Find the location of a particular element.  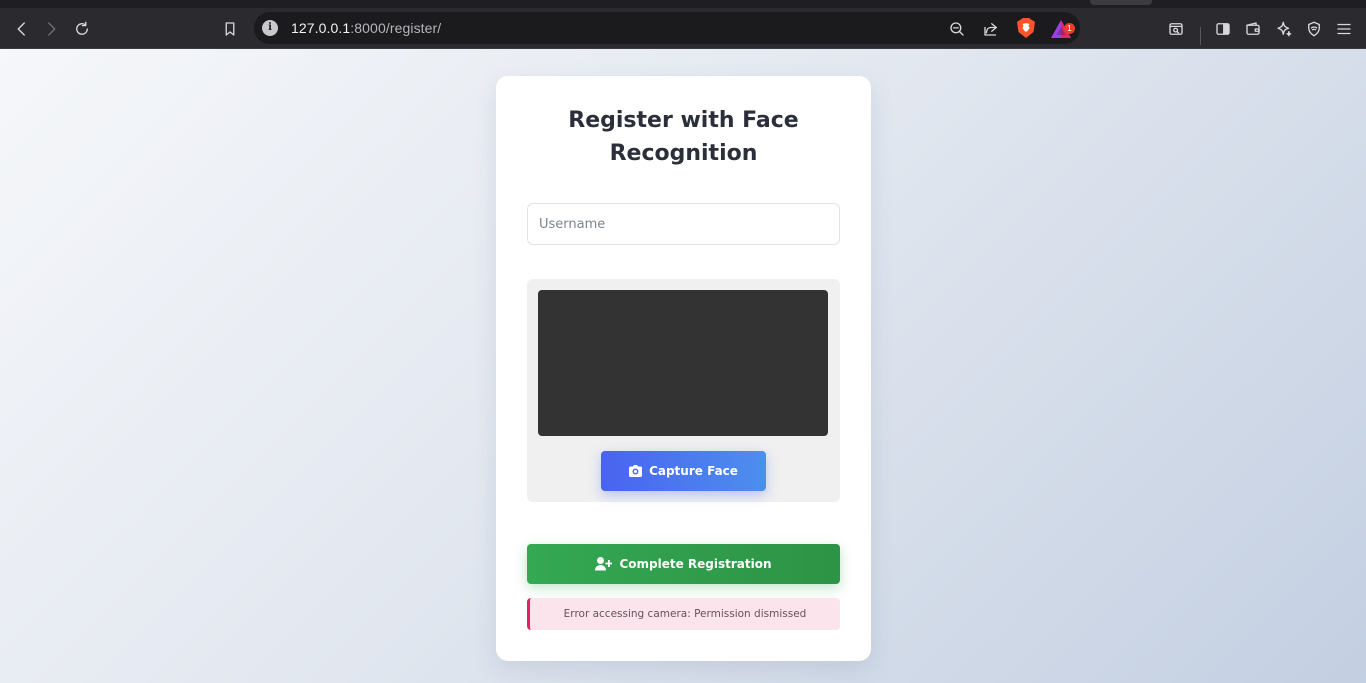

url-host: 127.0.0.1 is located at coordinates (321, 28).